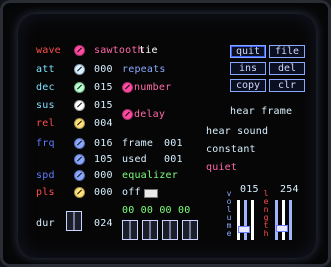 This screenshot has height=267, width=331. Describe the element at coordinates (261, 111) in the screenshot. I see `menu-hear-frame: hear frame` at that location.